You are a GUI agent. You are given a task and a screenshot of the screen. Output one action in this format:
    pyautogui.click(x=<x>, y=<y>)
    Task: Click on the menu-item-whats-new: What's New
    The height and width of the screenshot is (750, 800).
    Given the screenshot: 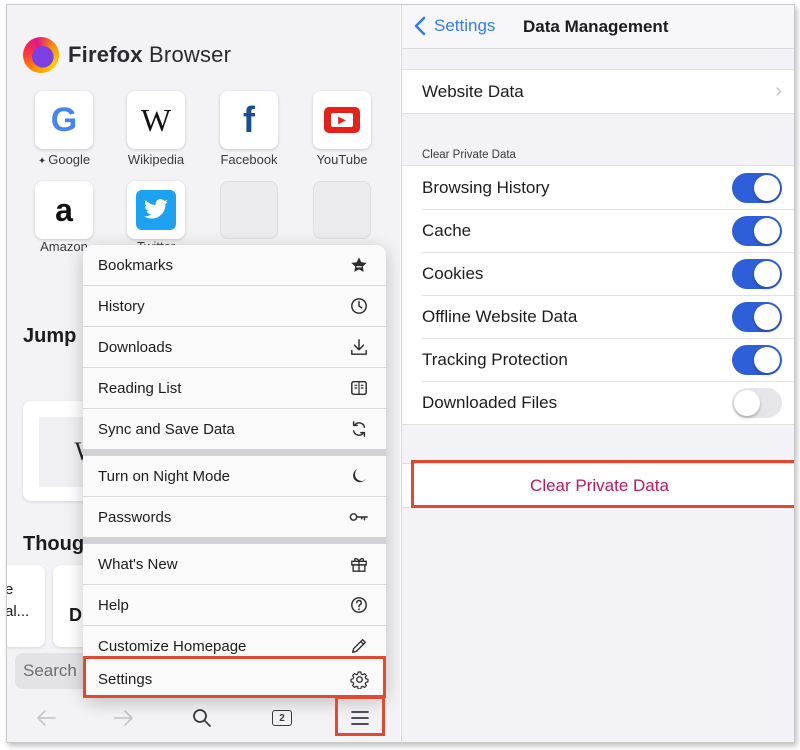 What is the action you would take?
    pyautogui.click(x=234, y=564)
    